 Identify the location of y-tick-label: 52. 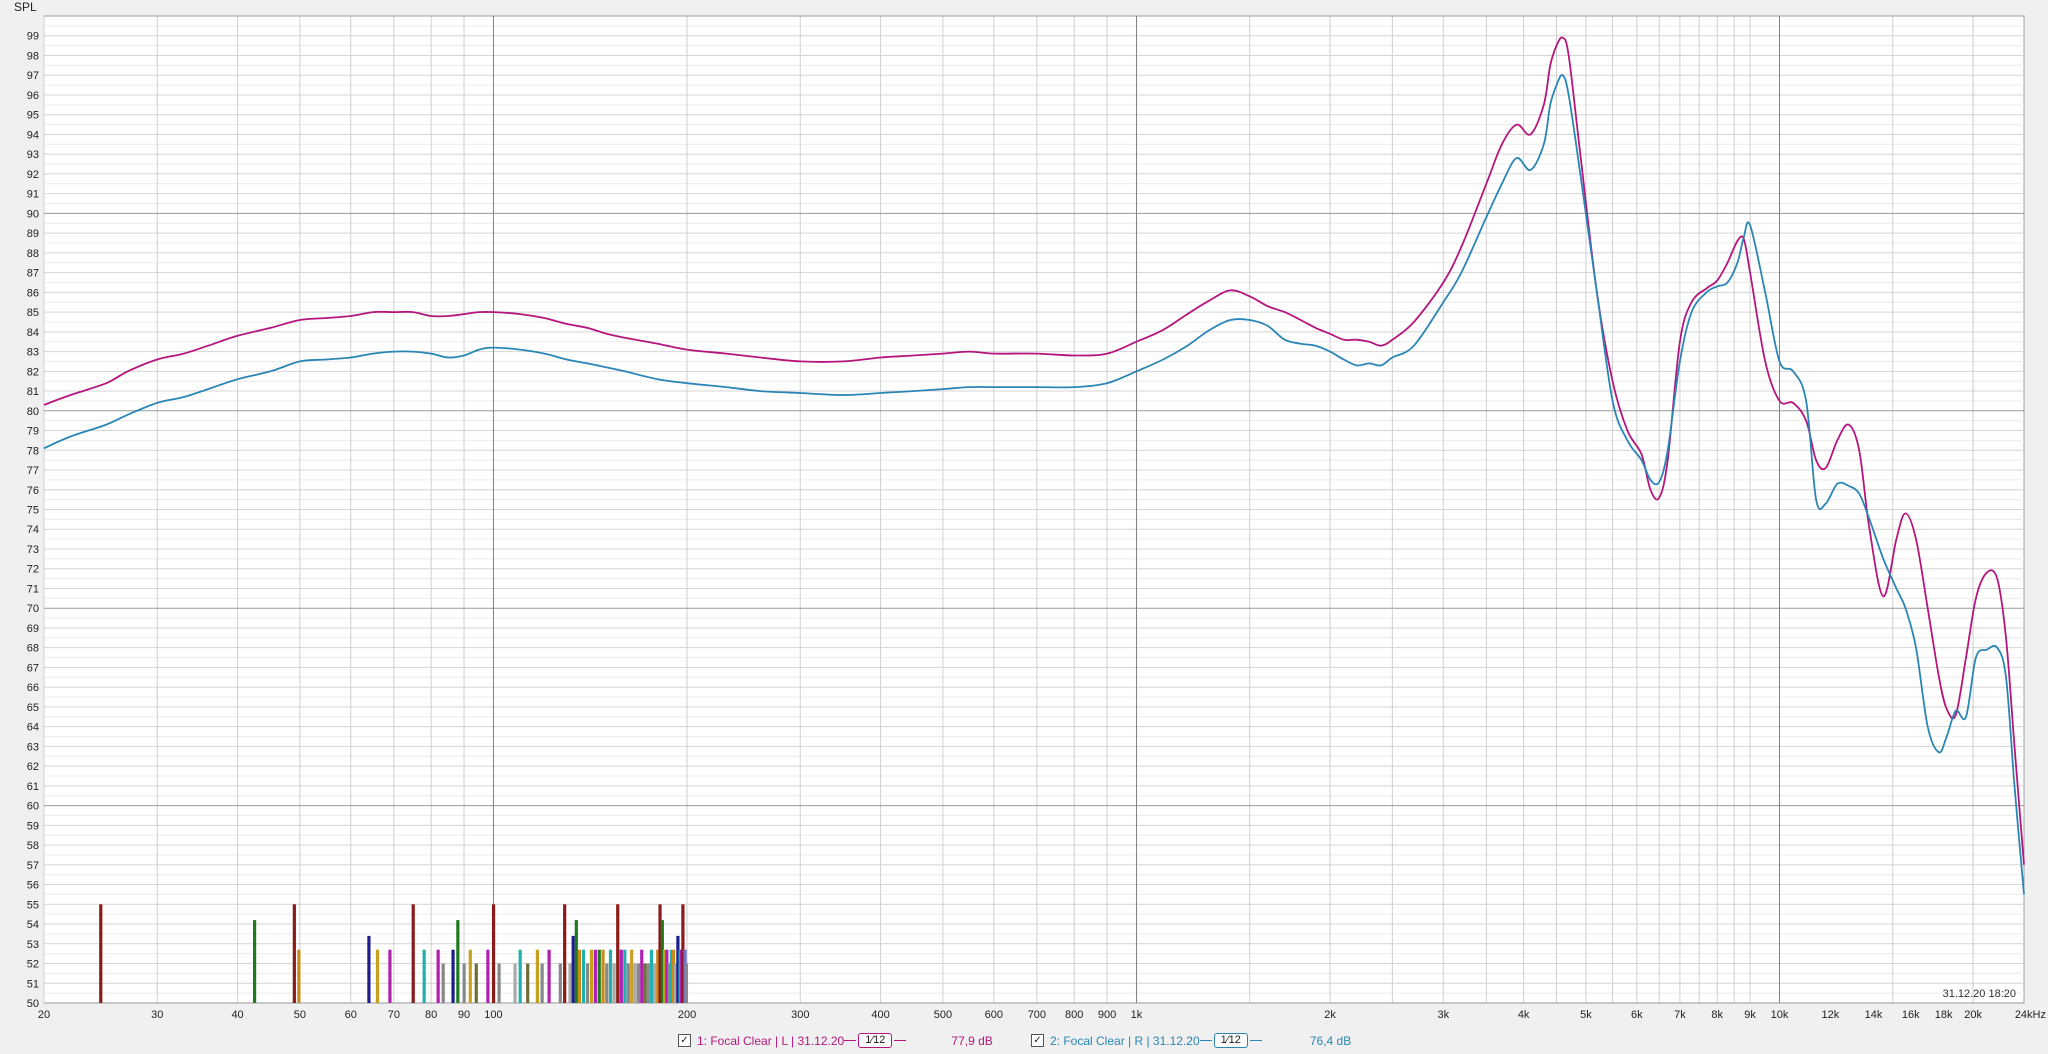
(33, 965).